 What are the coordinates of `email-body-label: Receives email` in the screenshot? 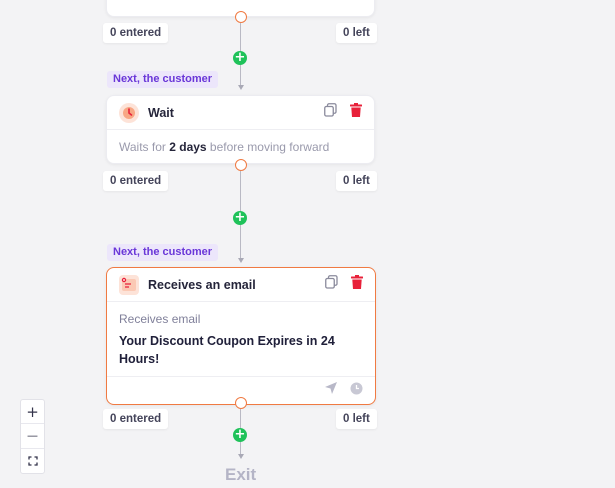 It's located at (160, 319).